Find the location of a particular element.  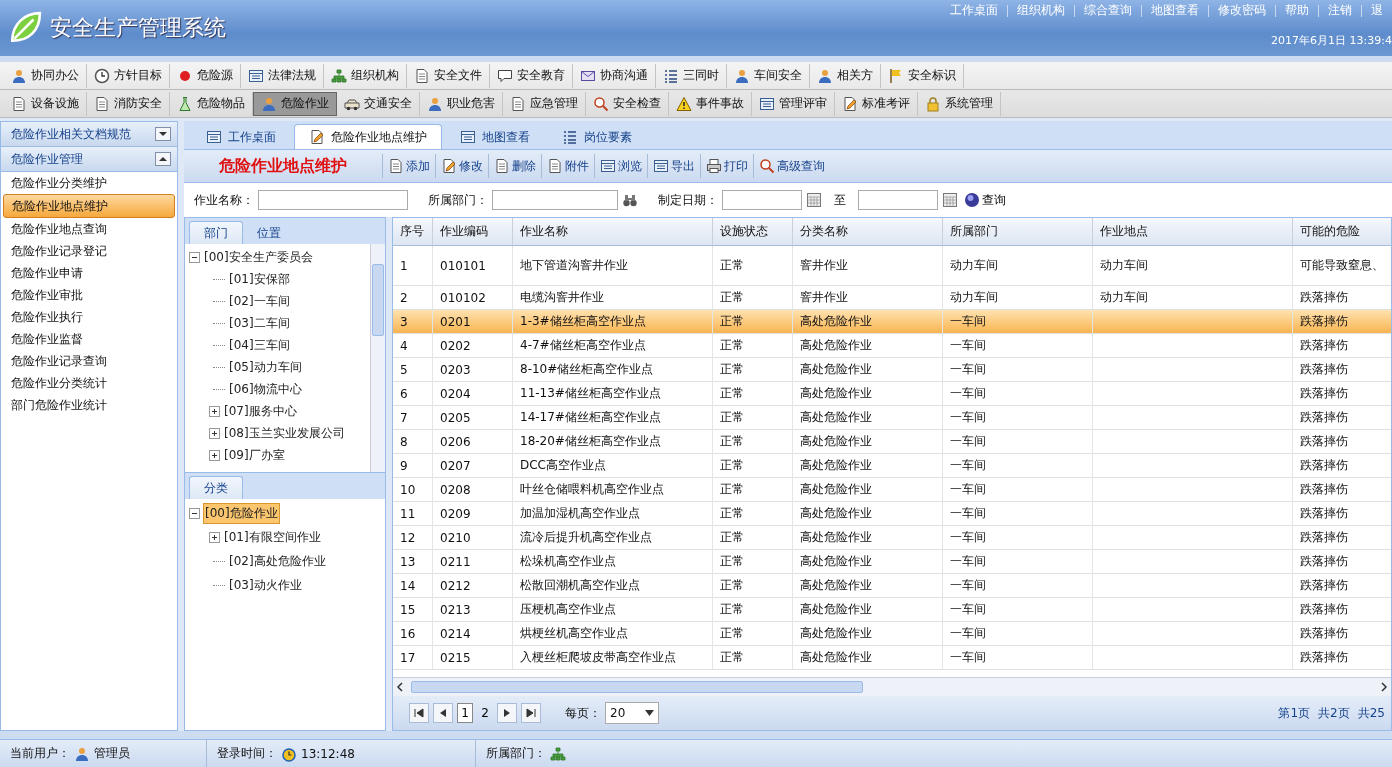

table-row: 8 0206 18-20#储丝柜高空作业点 正常 高处危险作业 一车间 跌落摔伤 is located at coordinates (892, 442).